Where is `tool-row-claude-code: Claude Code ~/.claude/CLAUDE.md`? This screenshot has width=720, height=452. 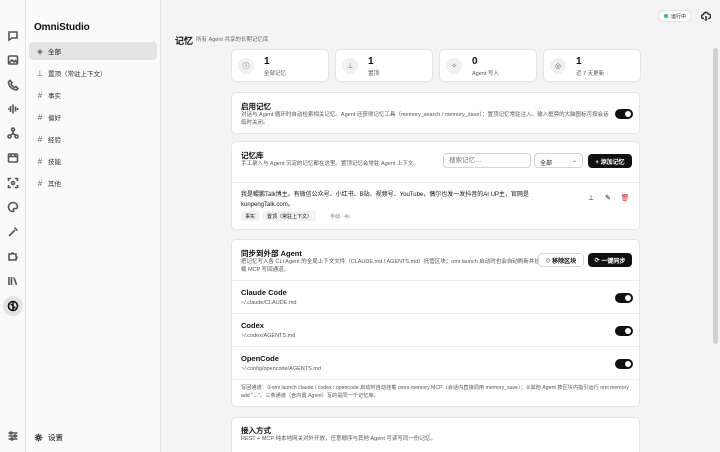 tool-row-claude-code: Claude Code ~/.claude/CLAUDE.md is located at coordinates (268, 297).